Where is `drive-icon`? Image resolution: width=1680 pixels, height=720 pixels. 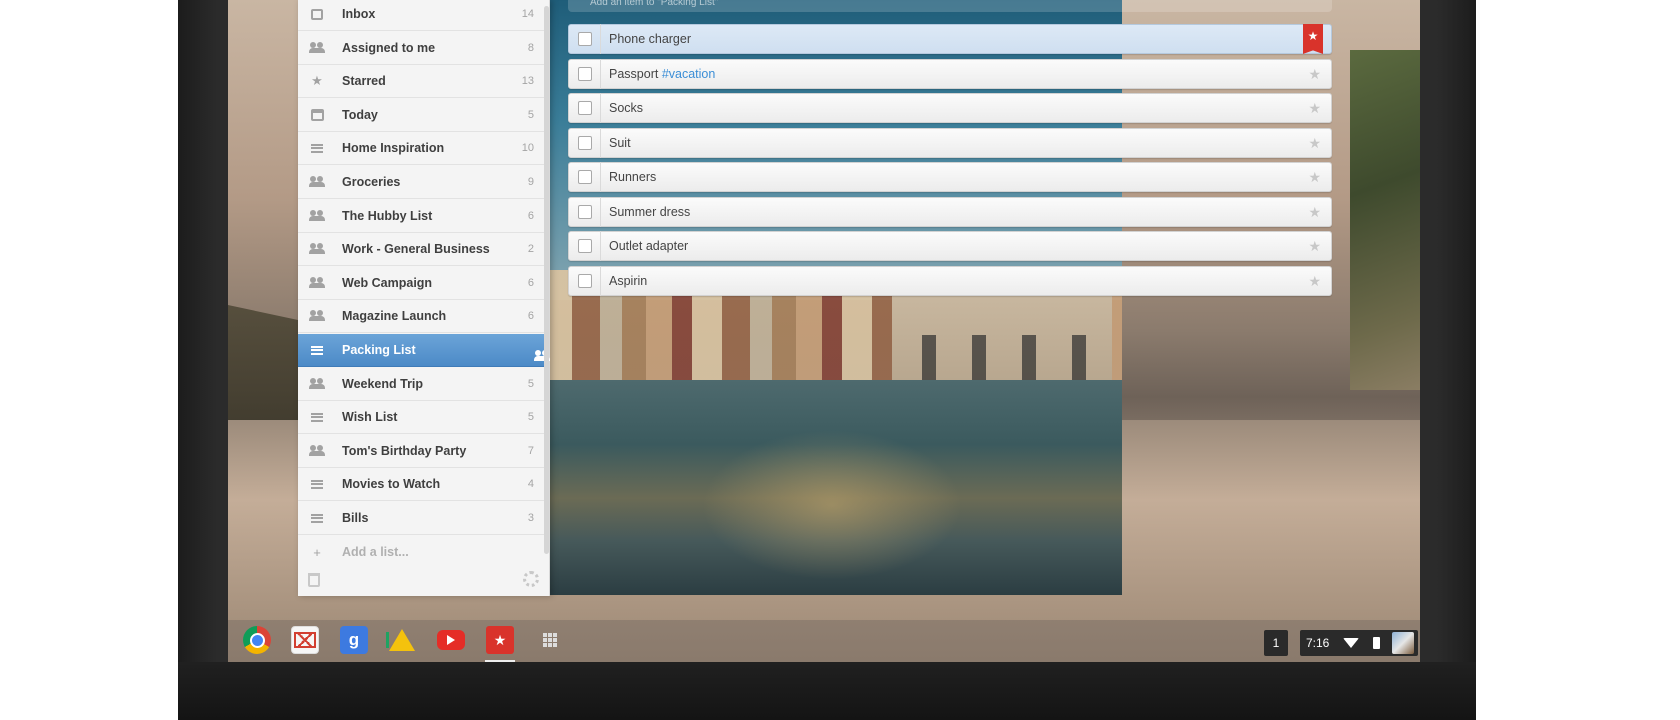 drive-icon is located at coordinates (402, 640).